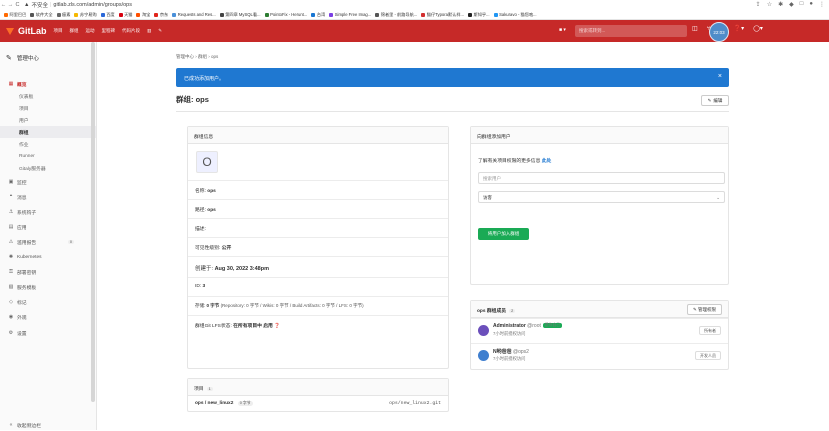 This screenshot has height=431, width=829. What do you see at coordinates (125, 15) in the screenshot?
I see `bookmark-item: 天猫` at bounding box center [125, 15].